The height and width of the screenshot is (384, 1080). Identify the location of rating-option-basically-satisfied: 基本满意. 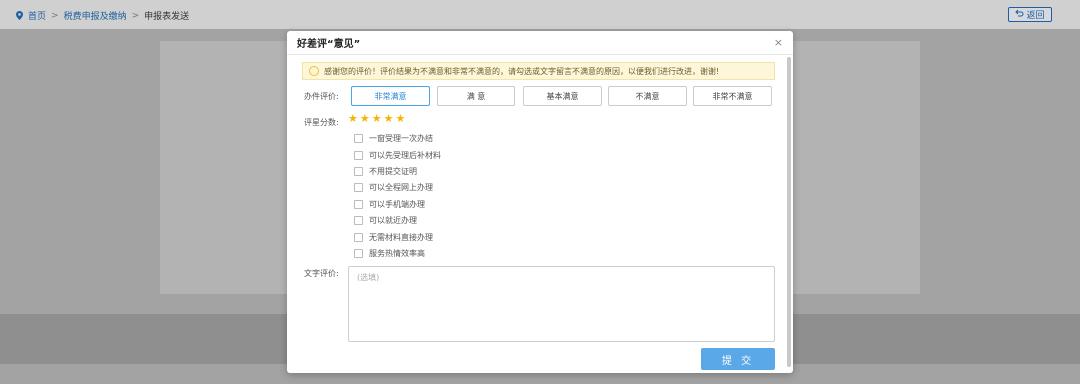
(562, 96).